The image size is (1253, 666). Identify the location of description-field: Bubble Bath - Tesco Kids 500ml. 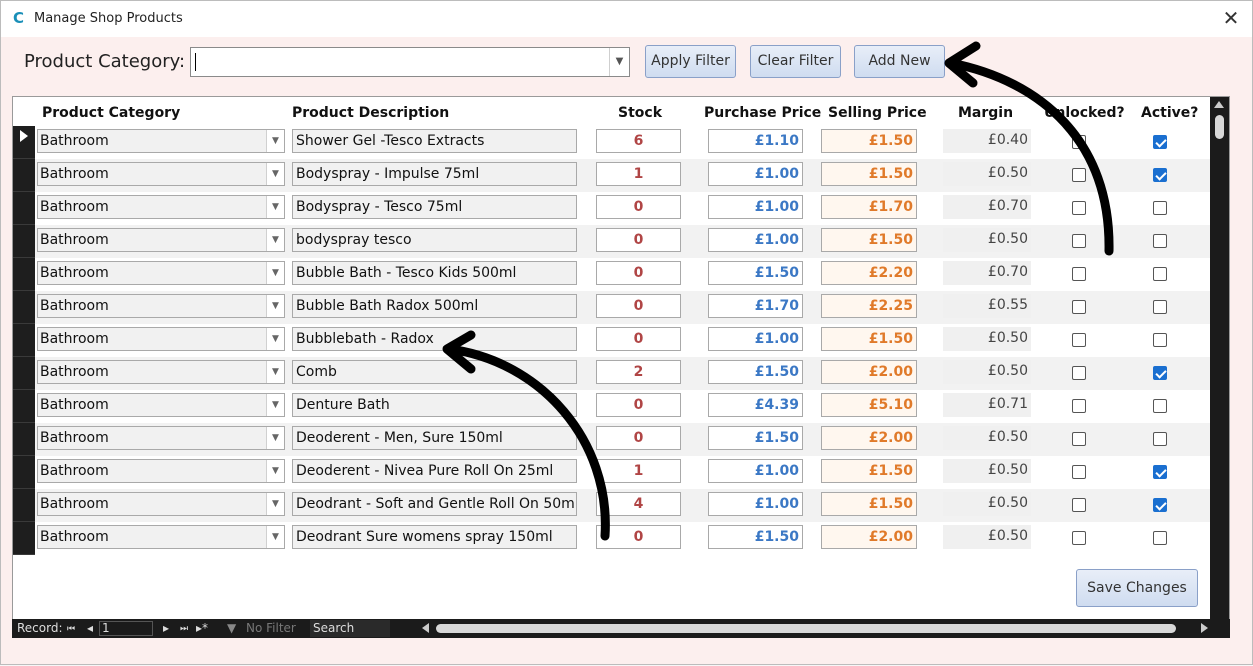
(434, 273).